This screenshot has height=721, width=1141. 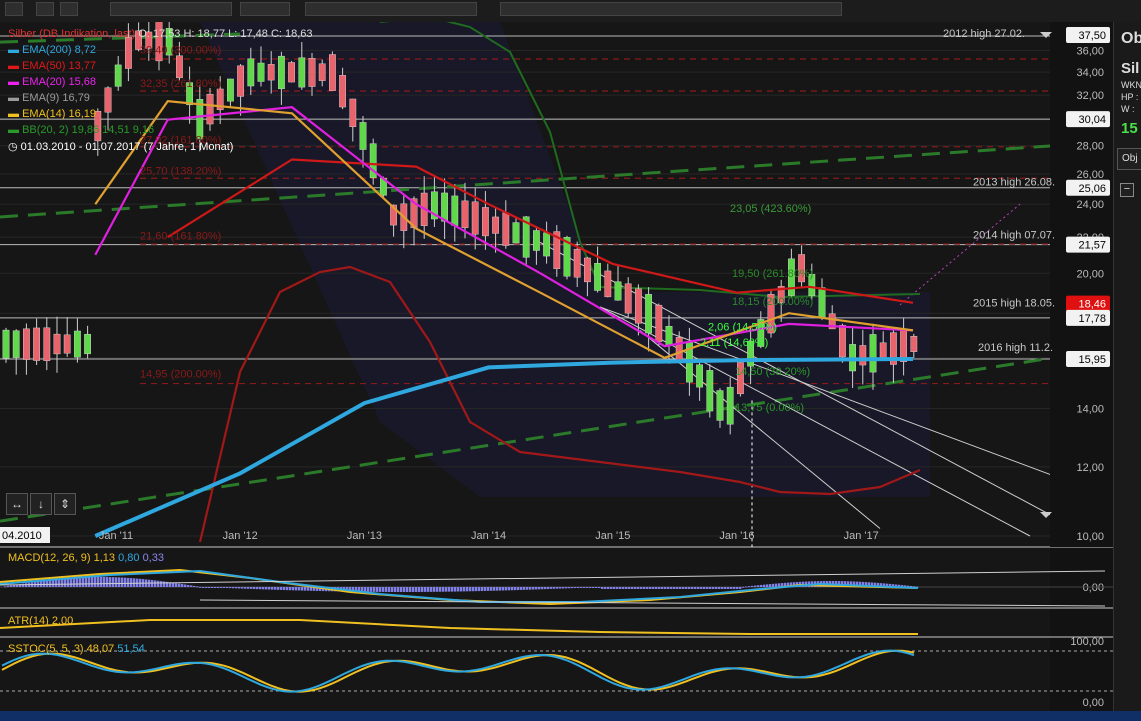 What do you see at coordinates (116, 536) in the screenshot?
I see `time-tick-label: Jan '11` at bounding box center [116, 536].